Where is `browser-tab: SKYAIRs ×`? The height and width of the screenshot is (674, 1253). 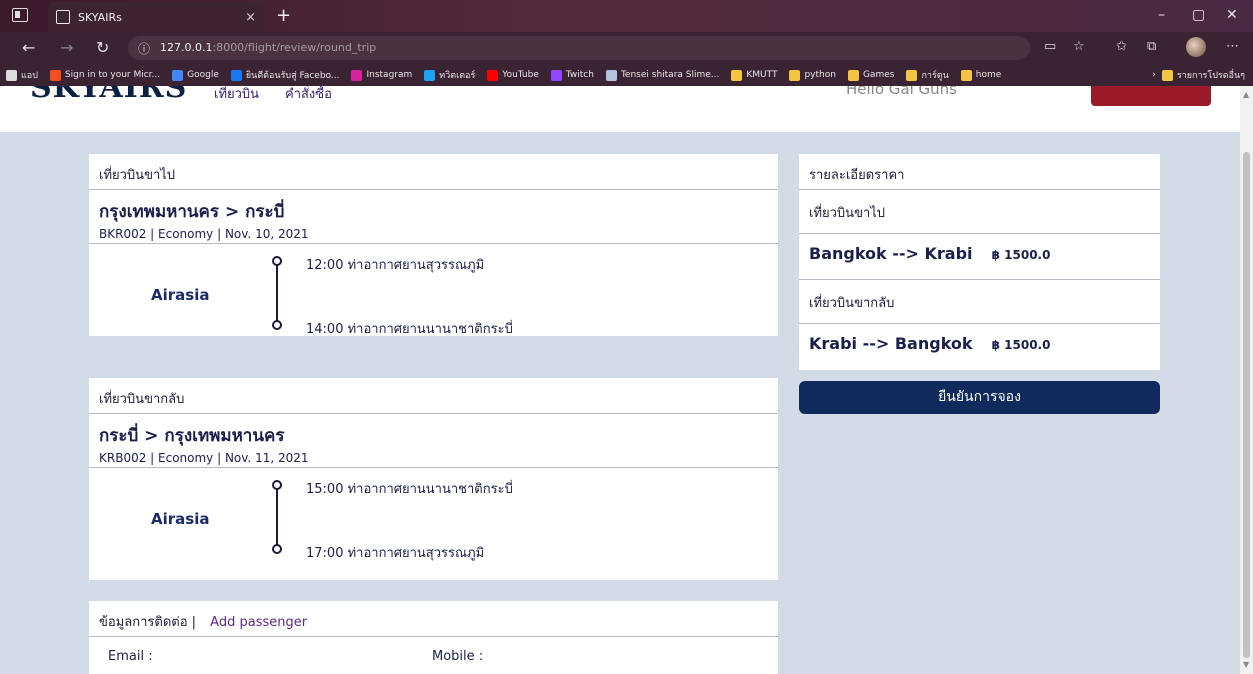
browser-tab: SKYAIRs × is located at coordinates (156, 17).